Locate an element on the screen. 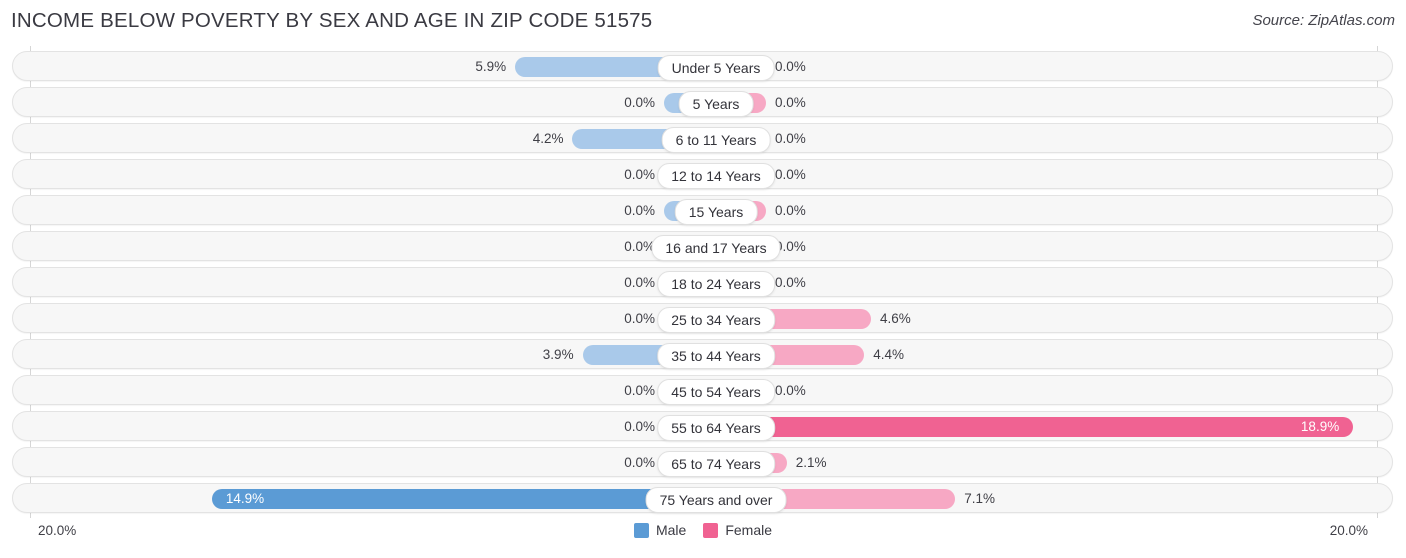 Image resolution: width=1406 pixels, height=558 pixels. category-label: 75 Years and over is located at coordinates (716, 500).